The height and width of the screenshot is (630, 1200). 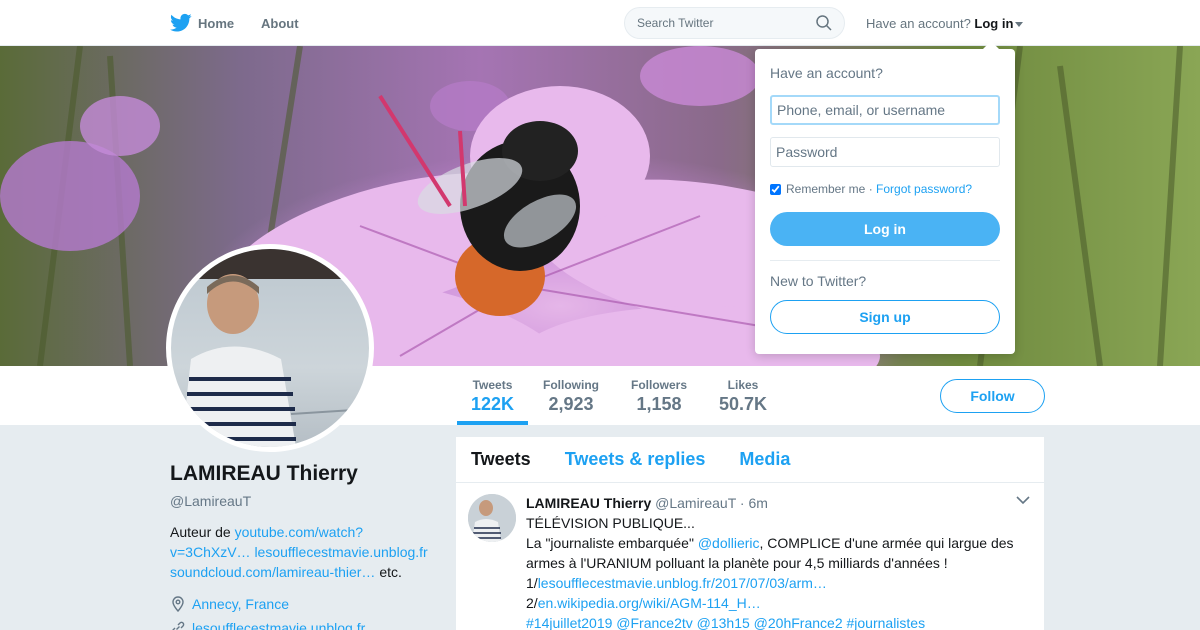 I want to click on twitter-bird-icon, so click(x=181, y=22).